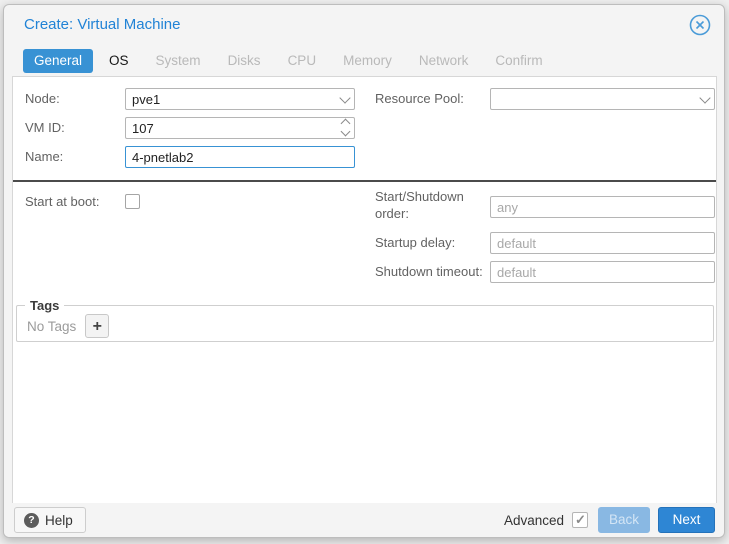  What do you see at coordinates (364, 25) in the screenshot?
I see `dialog-header: Create: Virtual Machine` at bounding box center [364, 25].